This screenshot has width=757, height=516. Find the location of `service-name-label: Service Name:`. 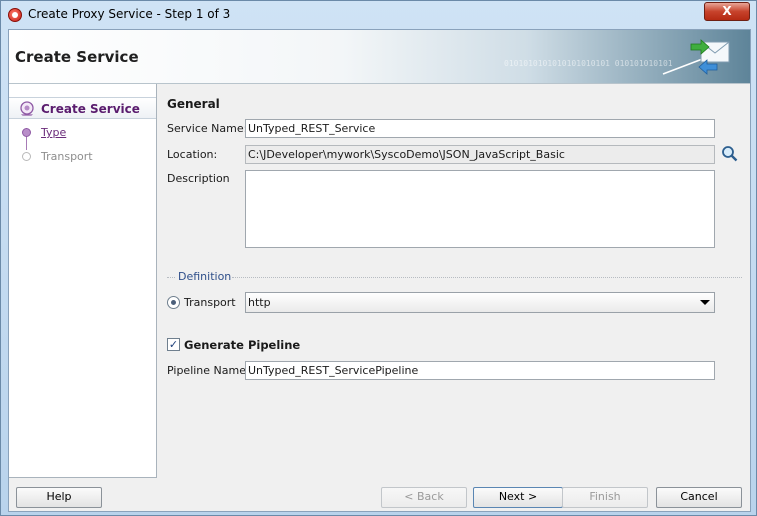

service-name-label: Service Name: is located at coordinates (207, 128).